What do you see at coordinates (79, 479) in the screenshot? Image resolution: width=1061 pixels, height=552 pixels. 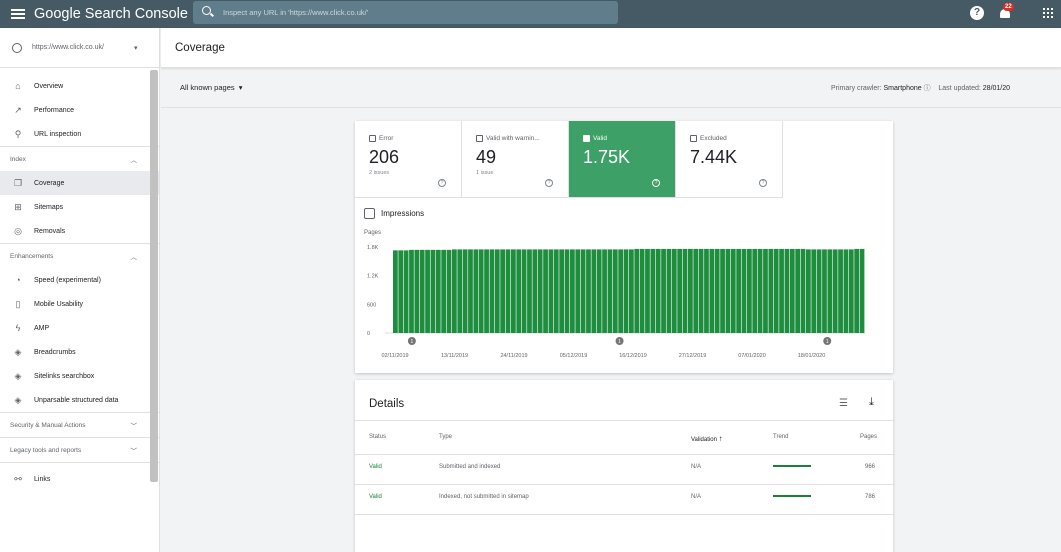 I see `sidebar-item-links: ⚯ Links` at bounding box center [79, 479].